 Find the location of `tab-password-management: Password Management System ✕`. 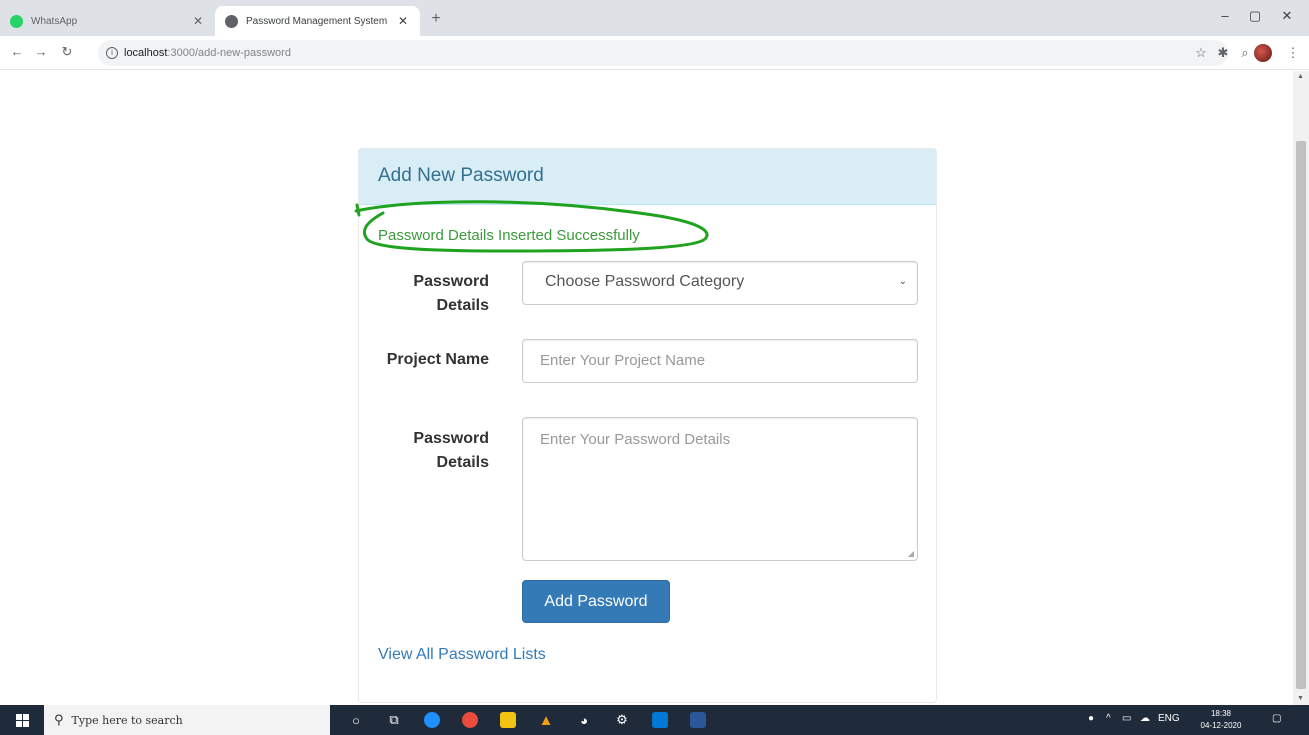

tab-password-management: Password Management System ✕ is located at coordinates (317, 21).